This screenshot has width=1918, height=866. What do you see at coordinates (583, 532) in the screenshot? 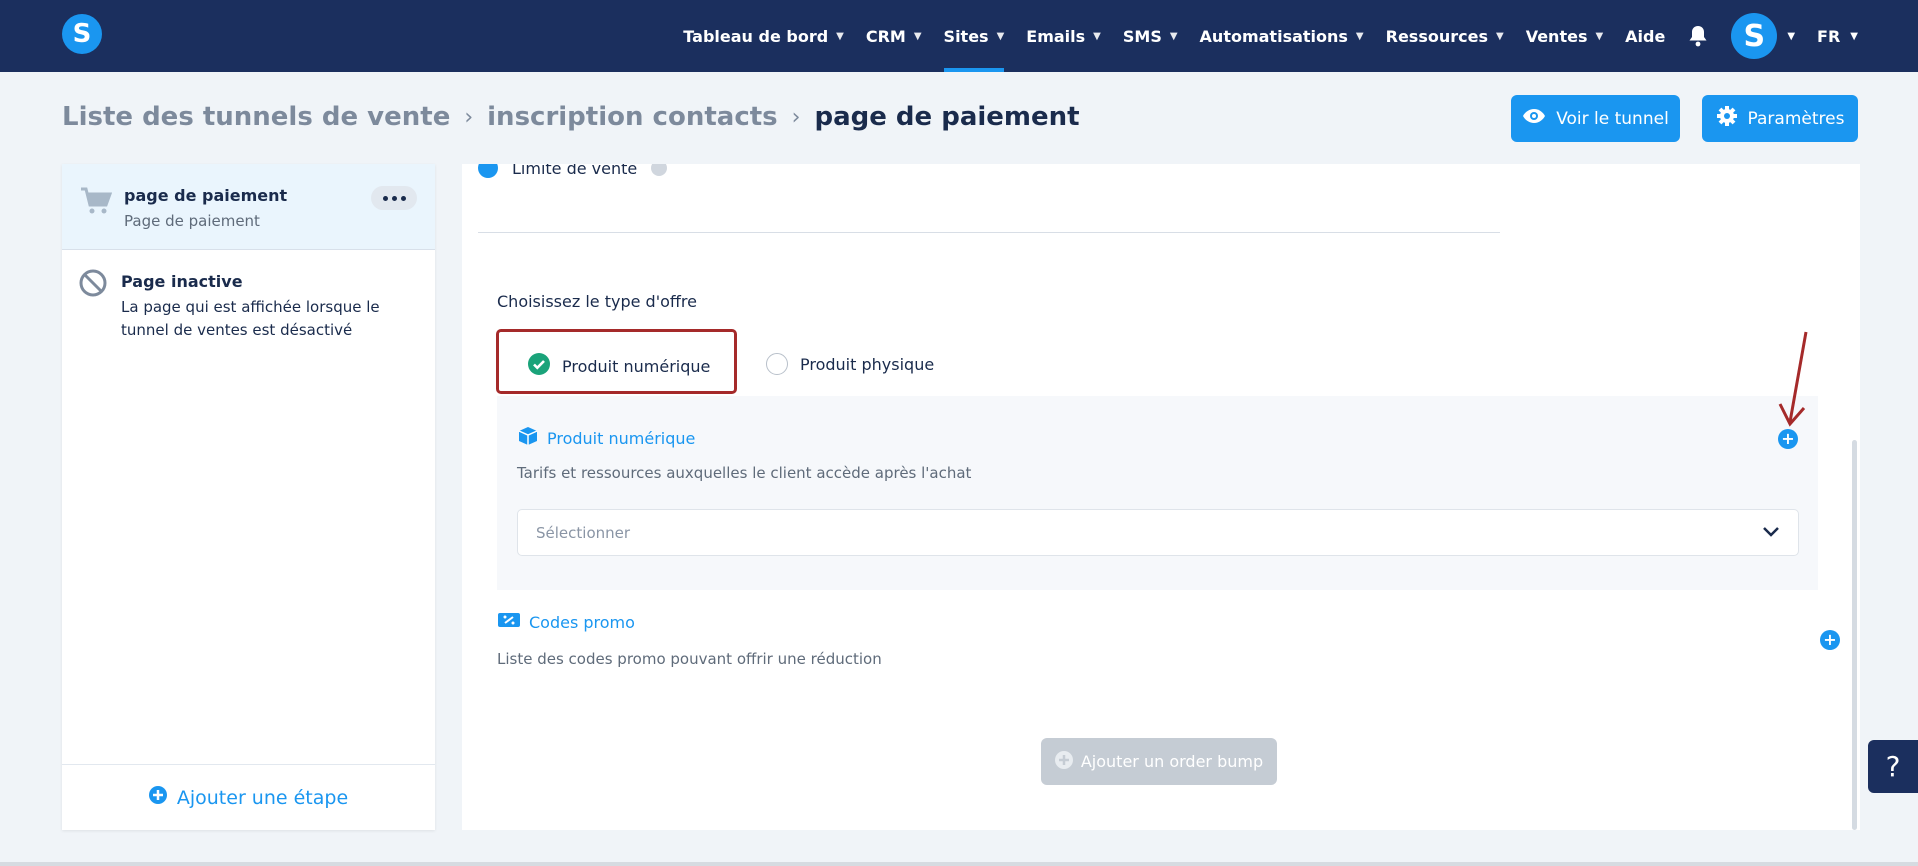
I see `product-select-placeholder: Sélectionner` at bounding box center [583, 532].